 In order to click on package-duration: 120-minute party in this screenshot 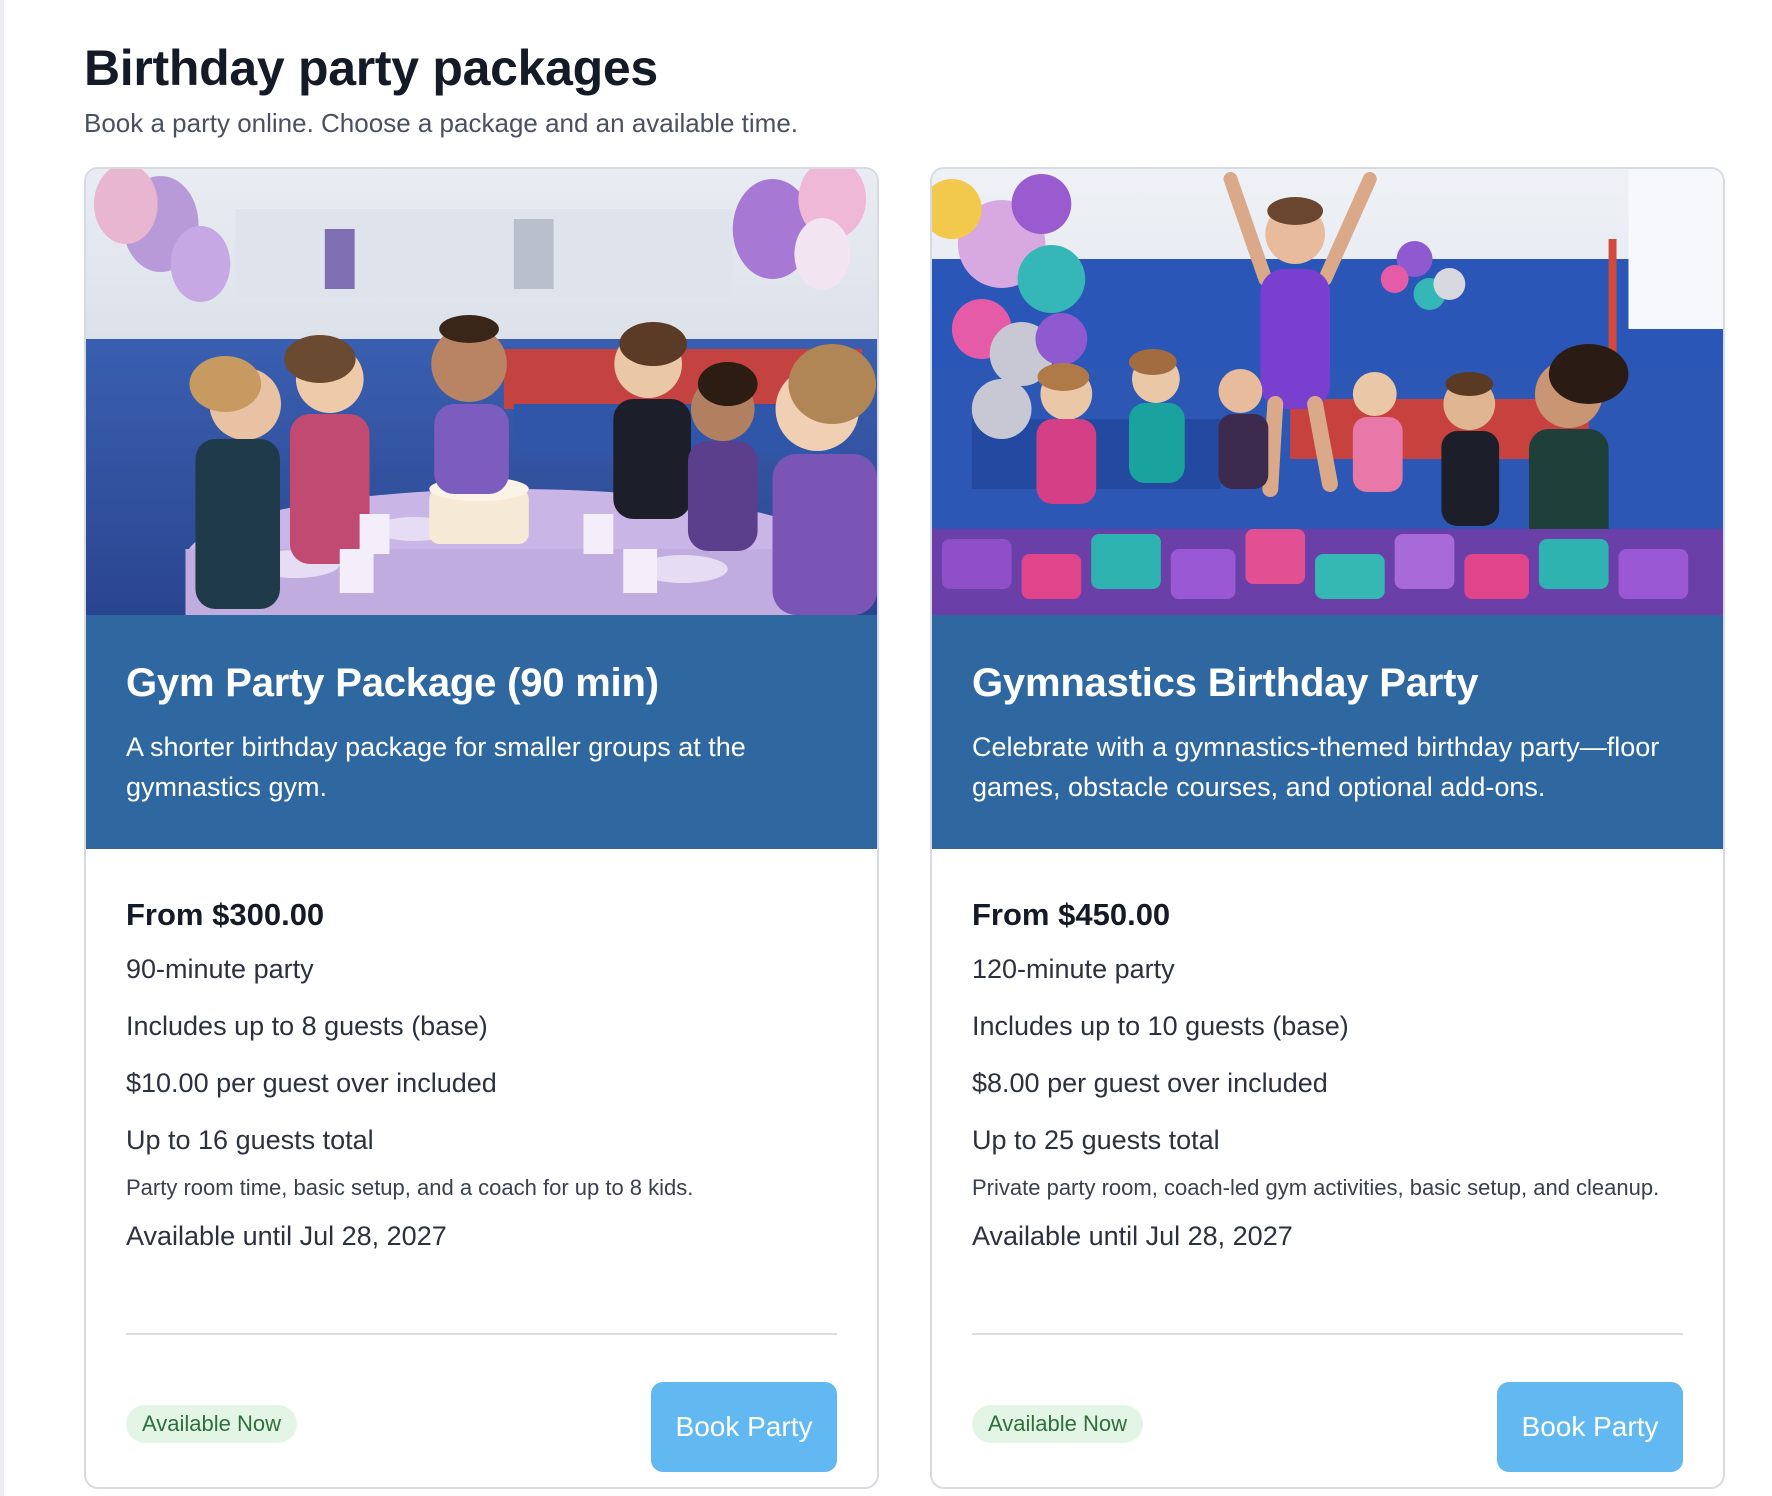, I will do `click(1073, 969)`.